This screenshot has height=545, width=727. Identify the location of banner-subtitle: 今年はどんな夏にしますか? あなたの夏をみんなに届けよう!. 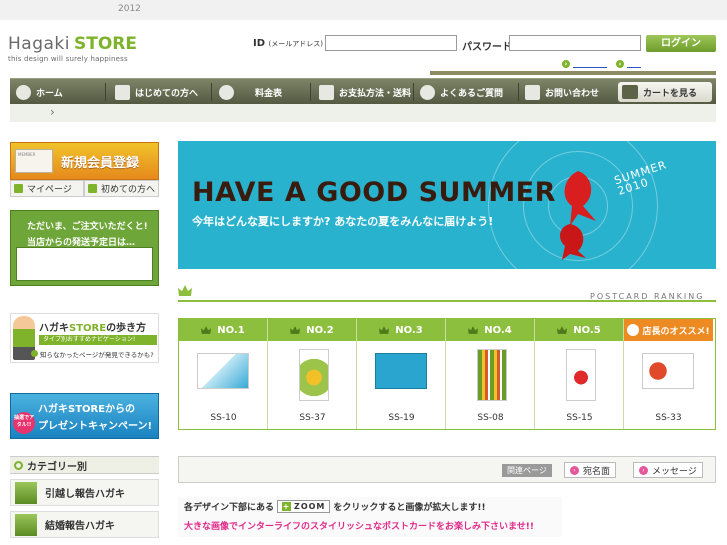
(343, 221).